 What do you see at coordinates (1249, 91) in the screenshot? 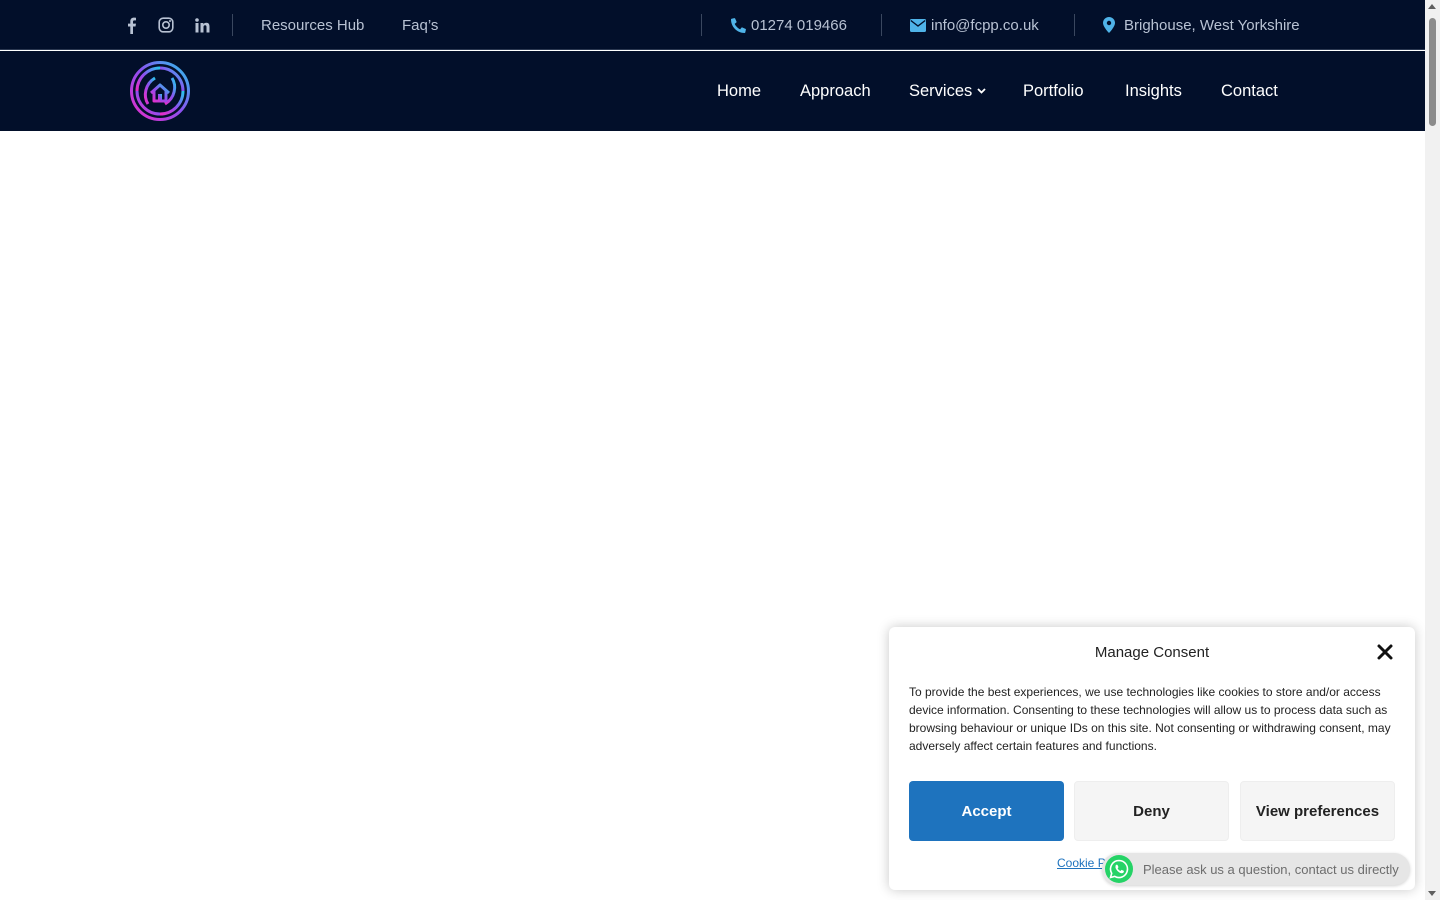
I see `nav-contact: Contact` at bounding box center [1249, 91].